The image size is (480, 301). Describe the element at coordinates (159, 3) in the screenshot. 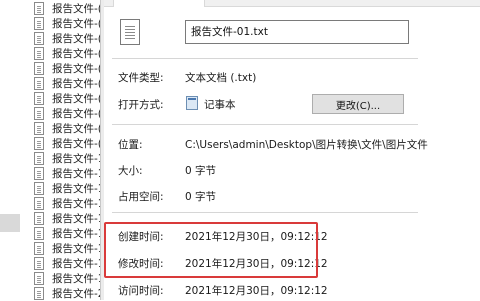

I see `tab-general` at that location.